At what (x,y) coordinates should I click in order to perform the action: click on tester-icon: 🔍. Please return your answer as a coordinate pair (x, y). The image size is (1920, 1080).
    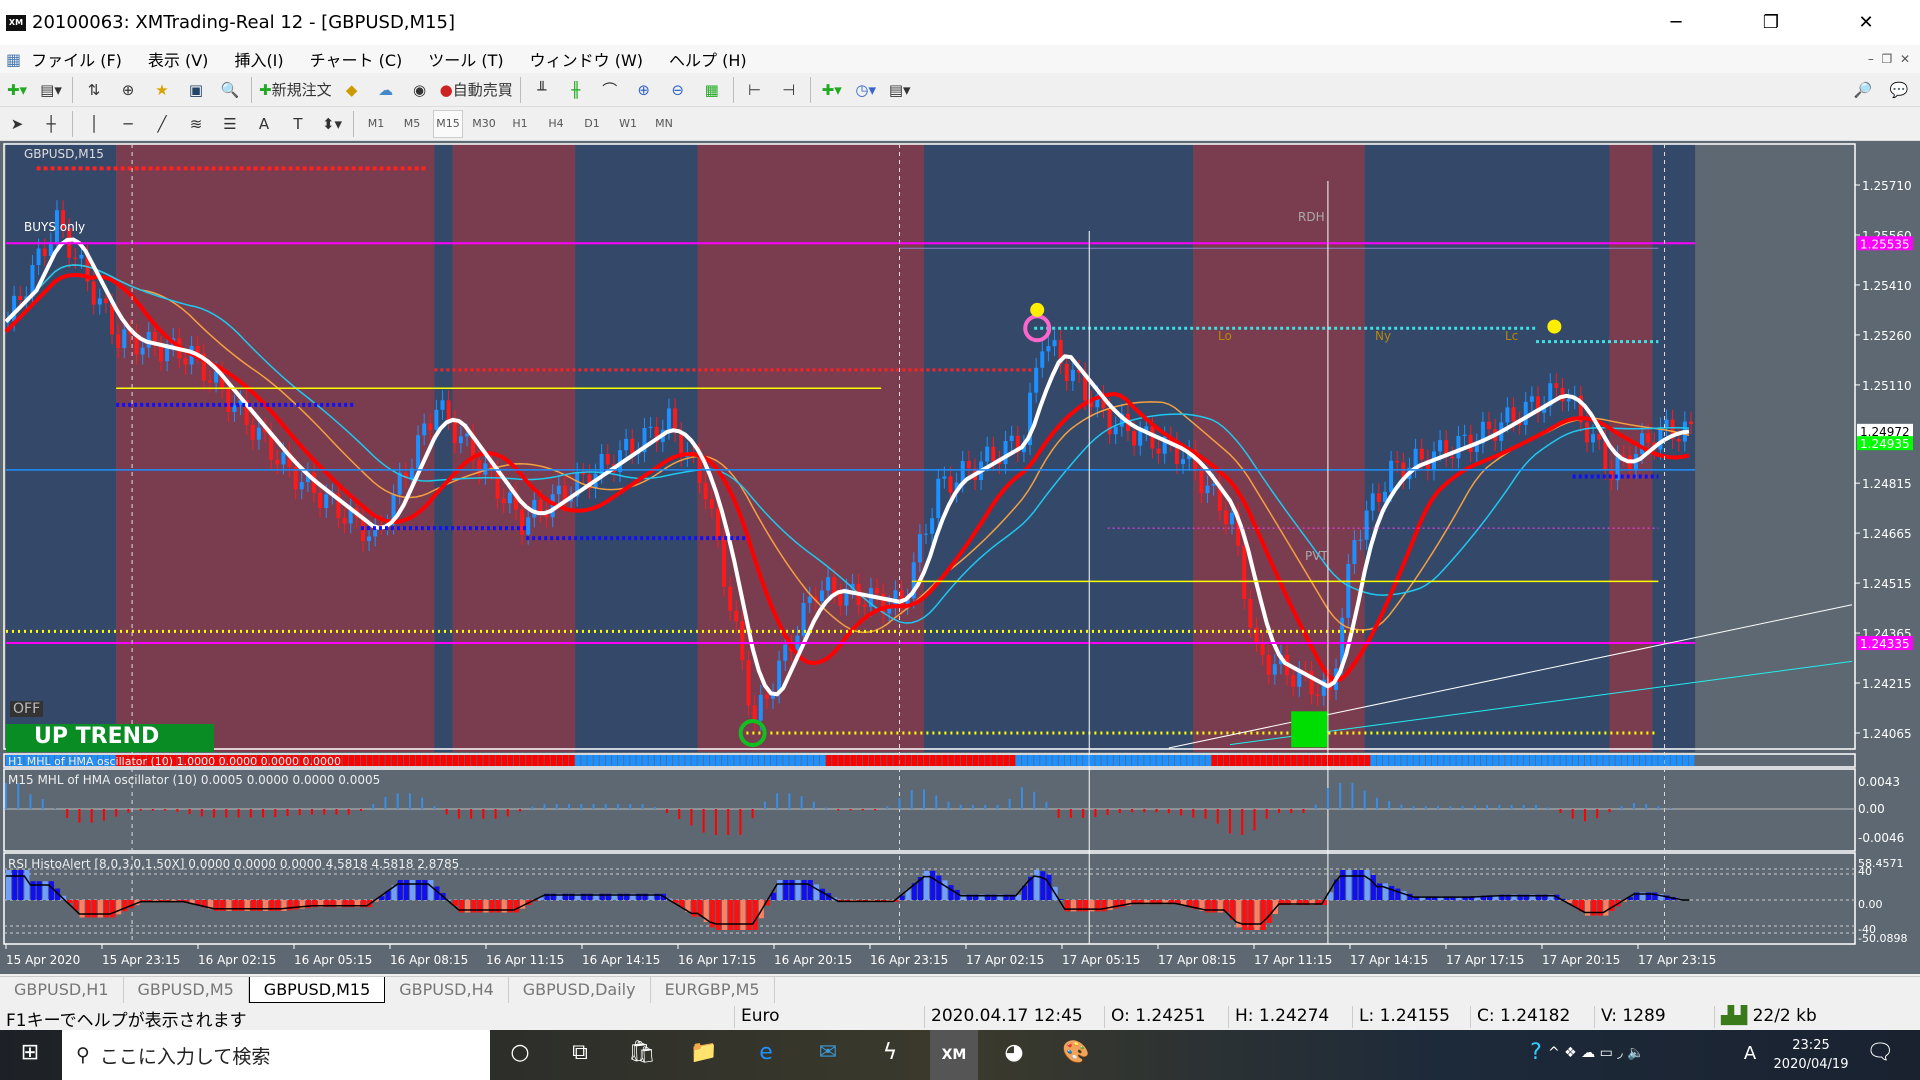
    Looking at the image, I should click on (230, 90).